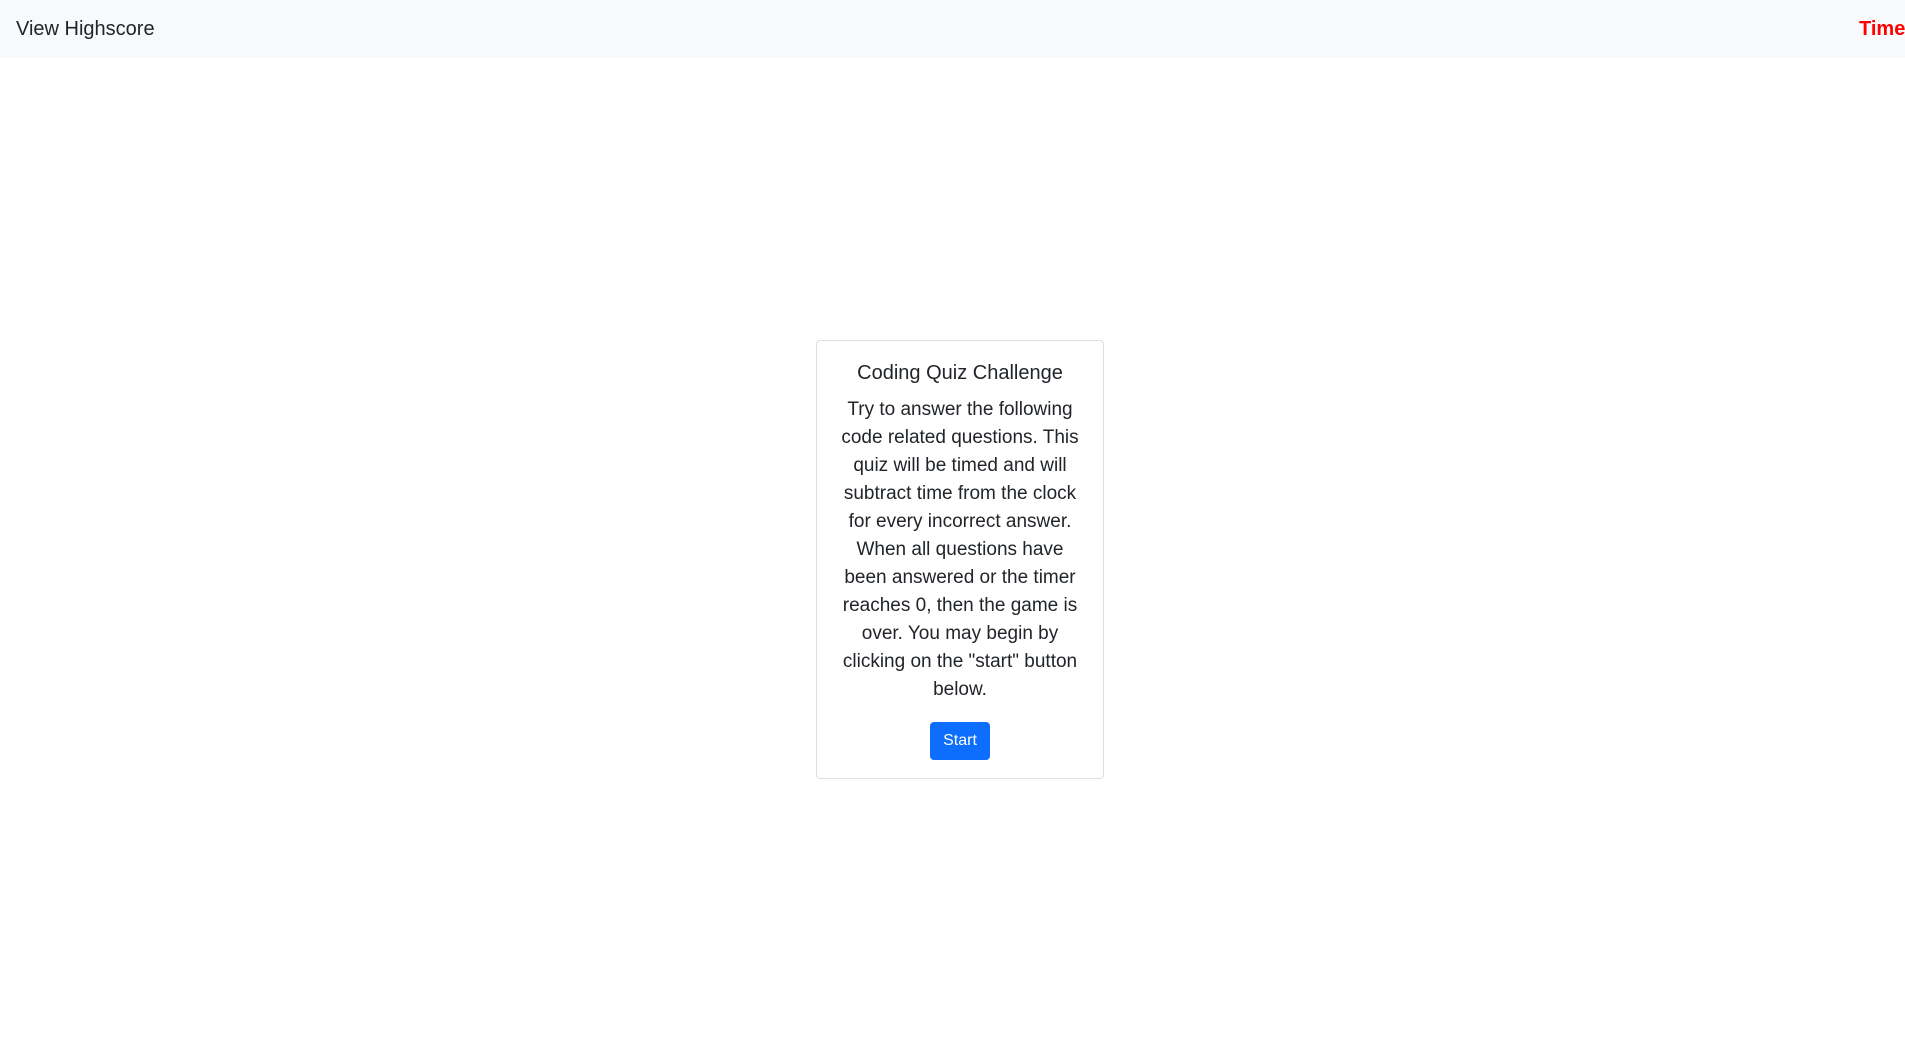 This screenshot has width=1905, height=1060. Describe the element at coordinates (1882, 29) in the screenshot. I see `timer-label: Time` at that location.